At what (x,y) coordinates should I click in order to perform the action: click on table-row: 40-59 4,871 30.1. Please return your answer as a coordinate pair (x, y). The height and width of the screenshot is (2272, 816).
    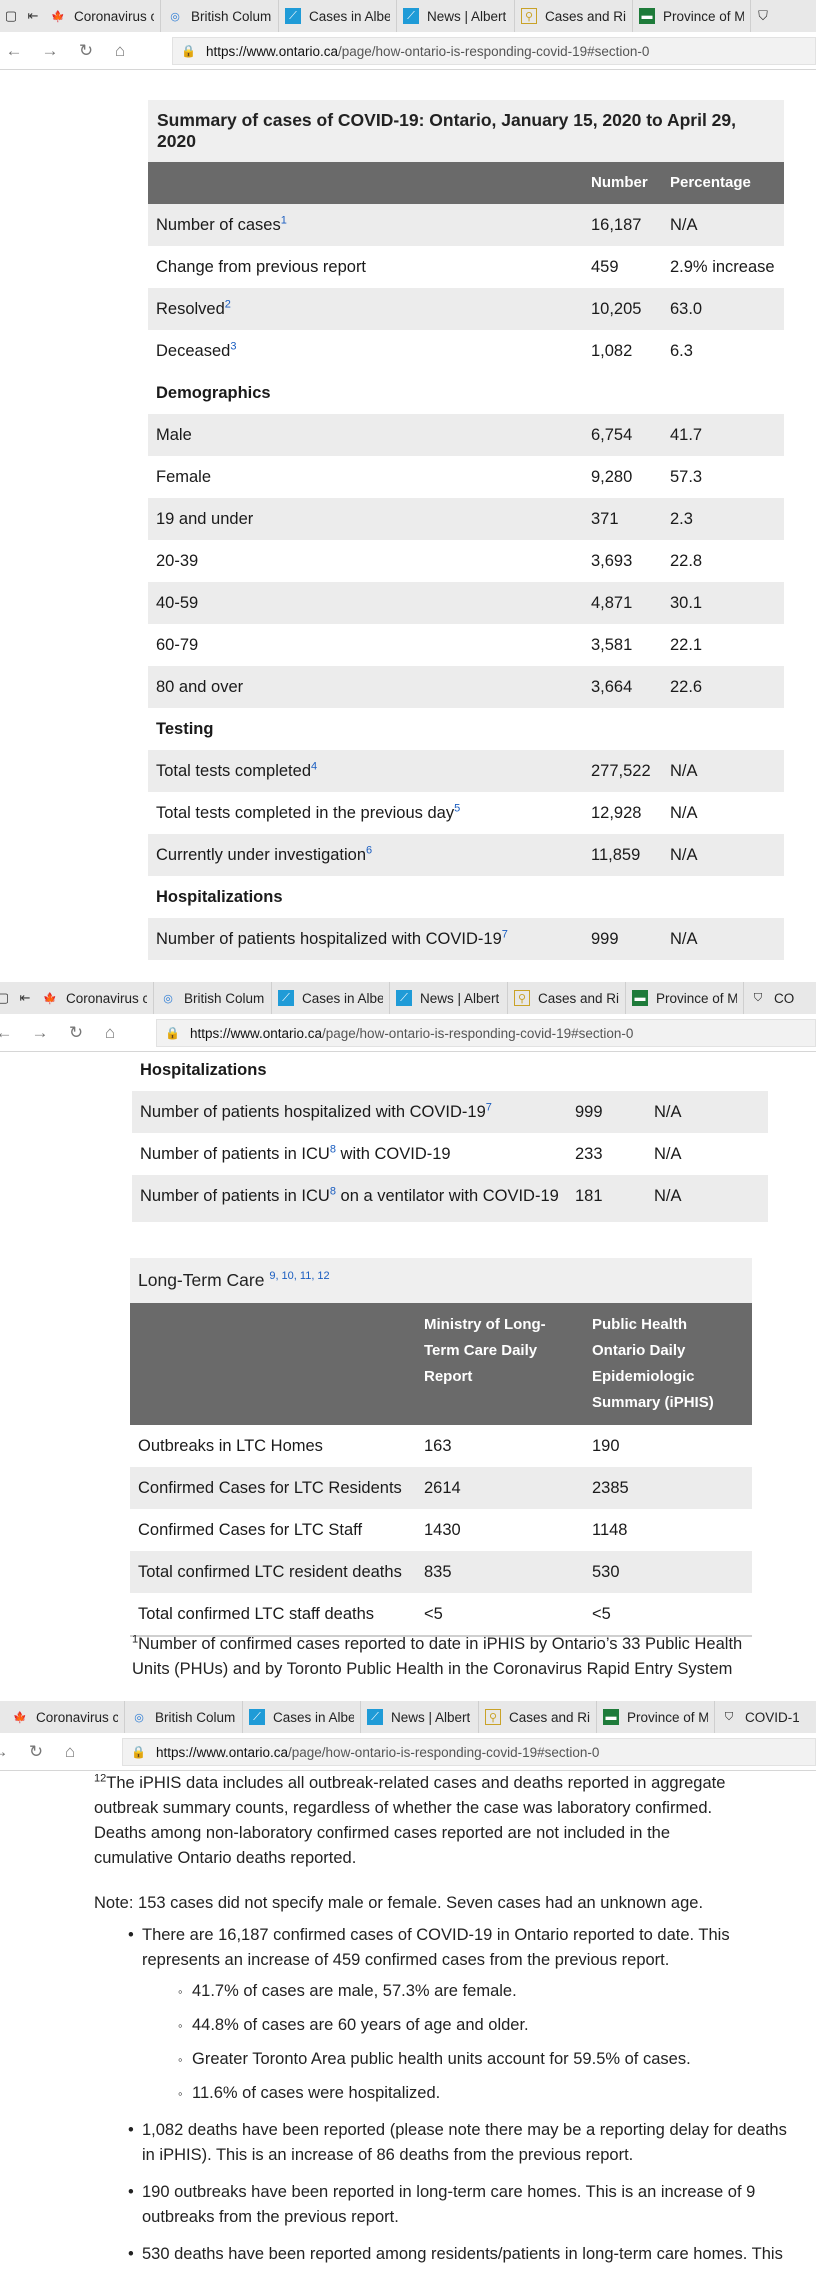
    Looking at the image, I should click on (466, 603).